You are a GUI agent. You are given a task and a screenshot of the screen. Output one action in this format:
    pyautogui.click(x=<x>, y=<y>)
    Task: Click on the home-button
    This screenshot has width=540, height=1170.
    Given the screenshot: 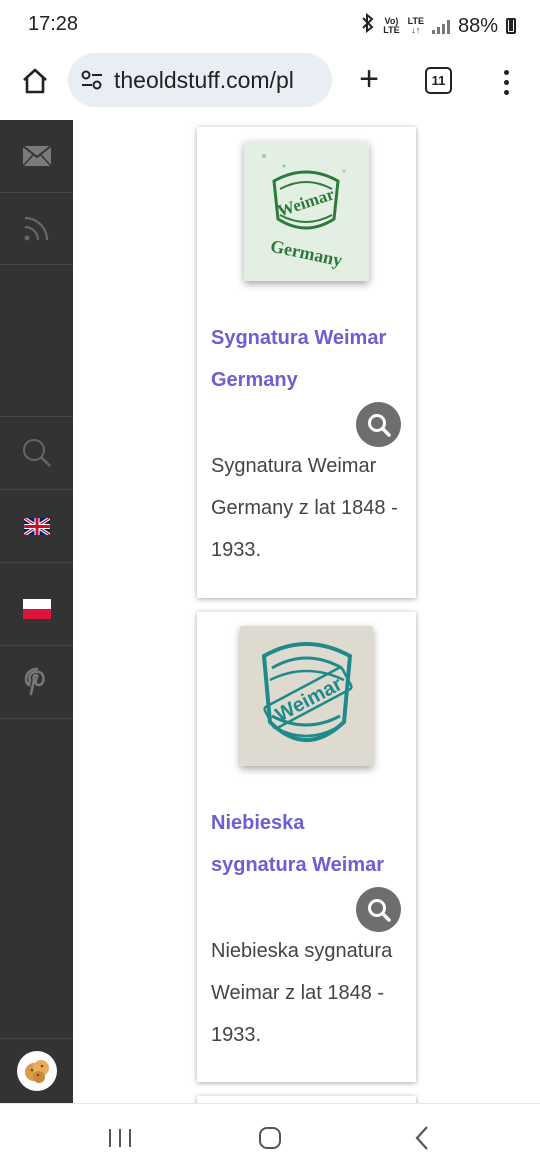 What is the action you would take?
    pyautogui.click(x=35, y=81)
    